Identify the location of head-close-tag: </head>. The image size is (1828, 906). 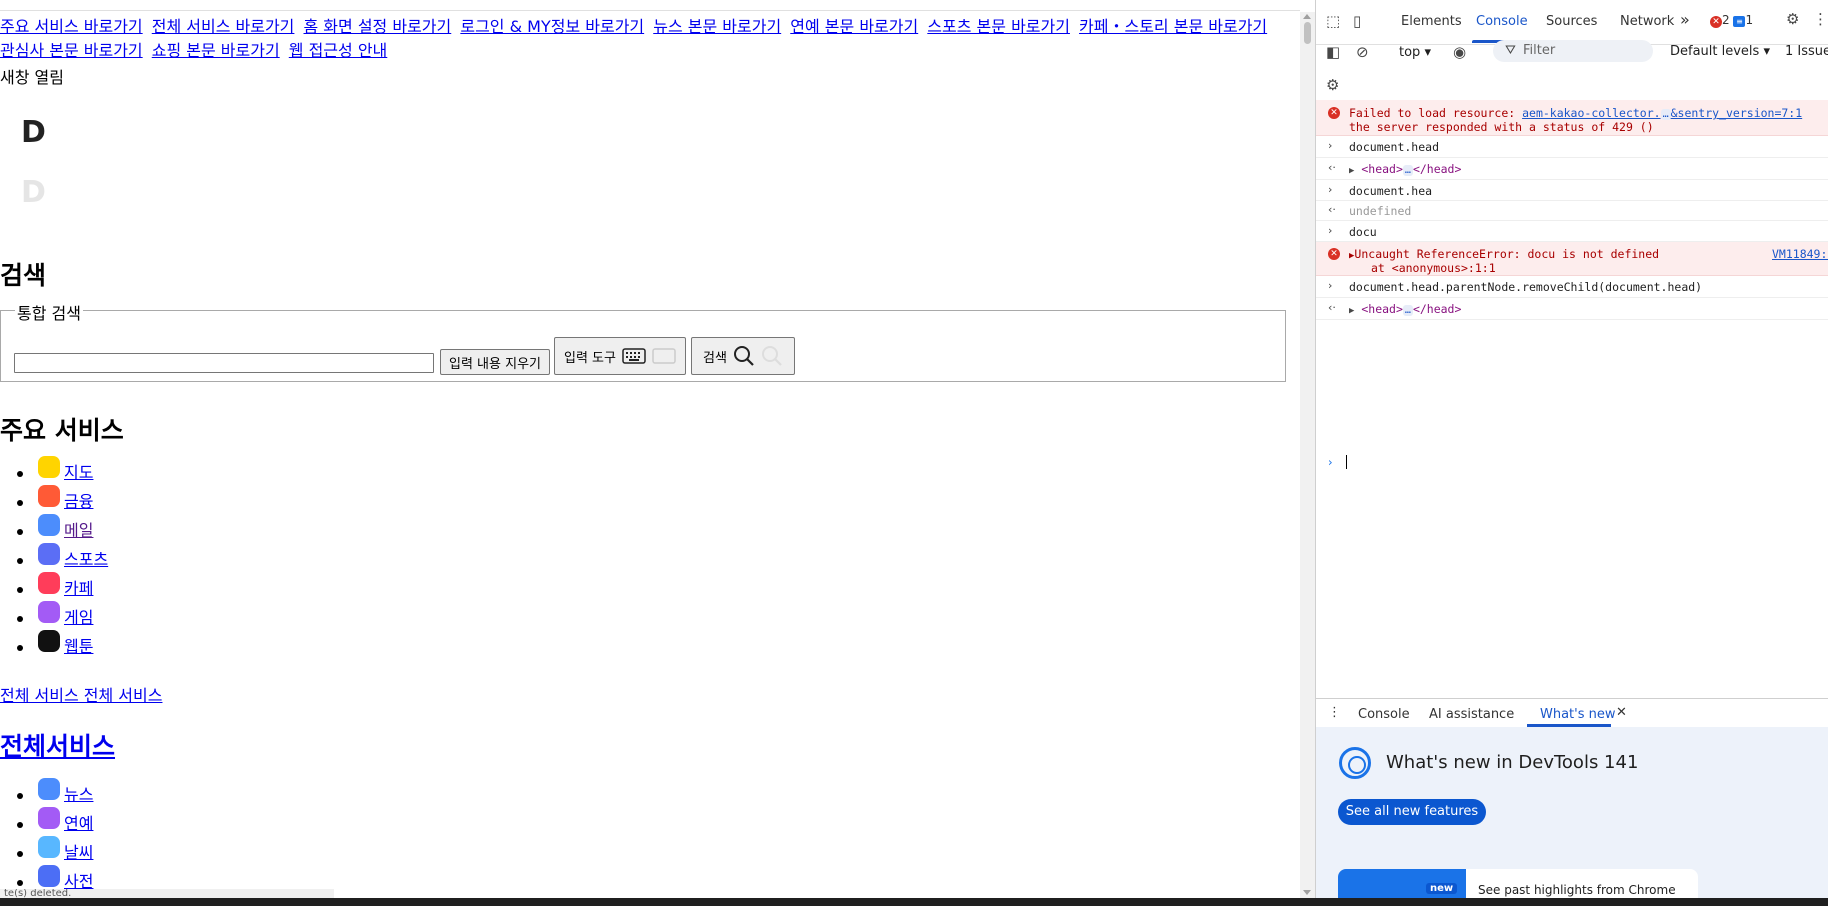
(1437, 169).